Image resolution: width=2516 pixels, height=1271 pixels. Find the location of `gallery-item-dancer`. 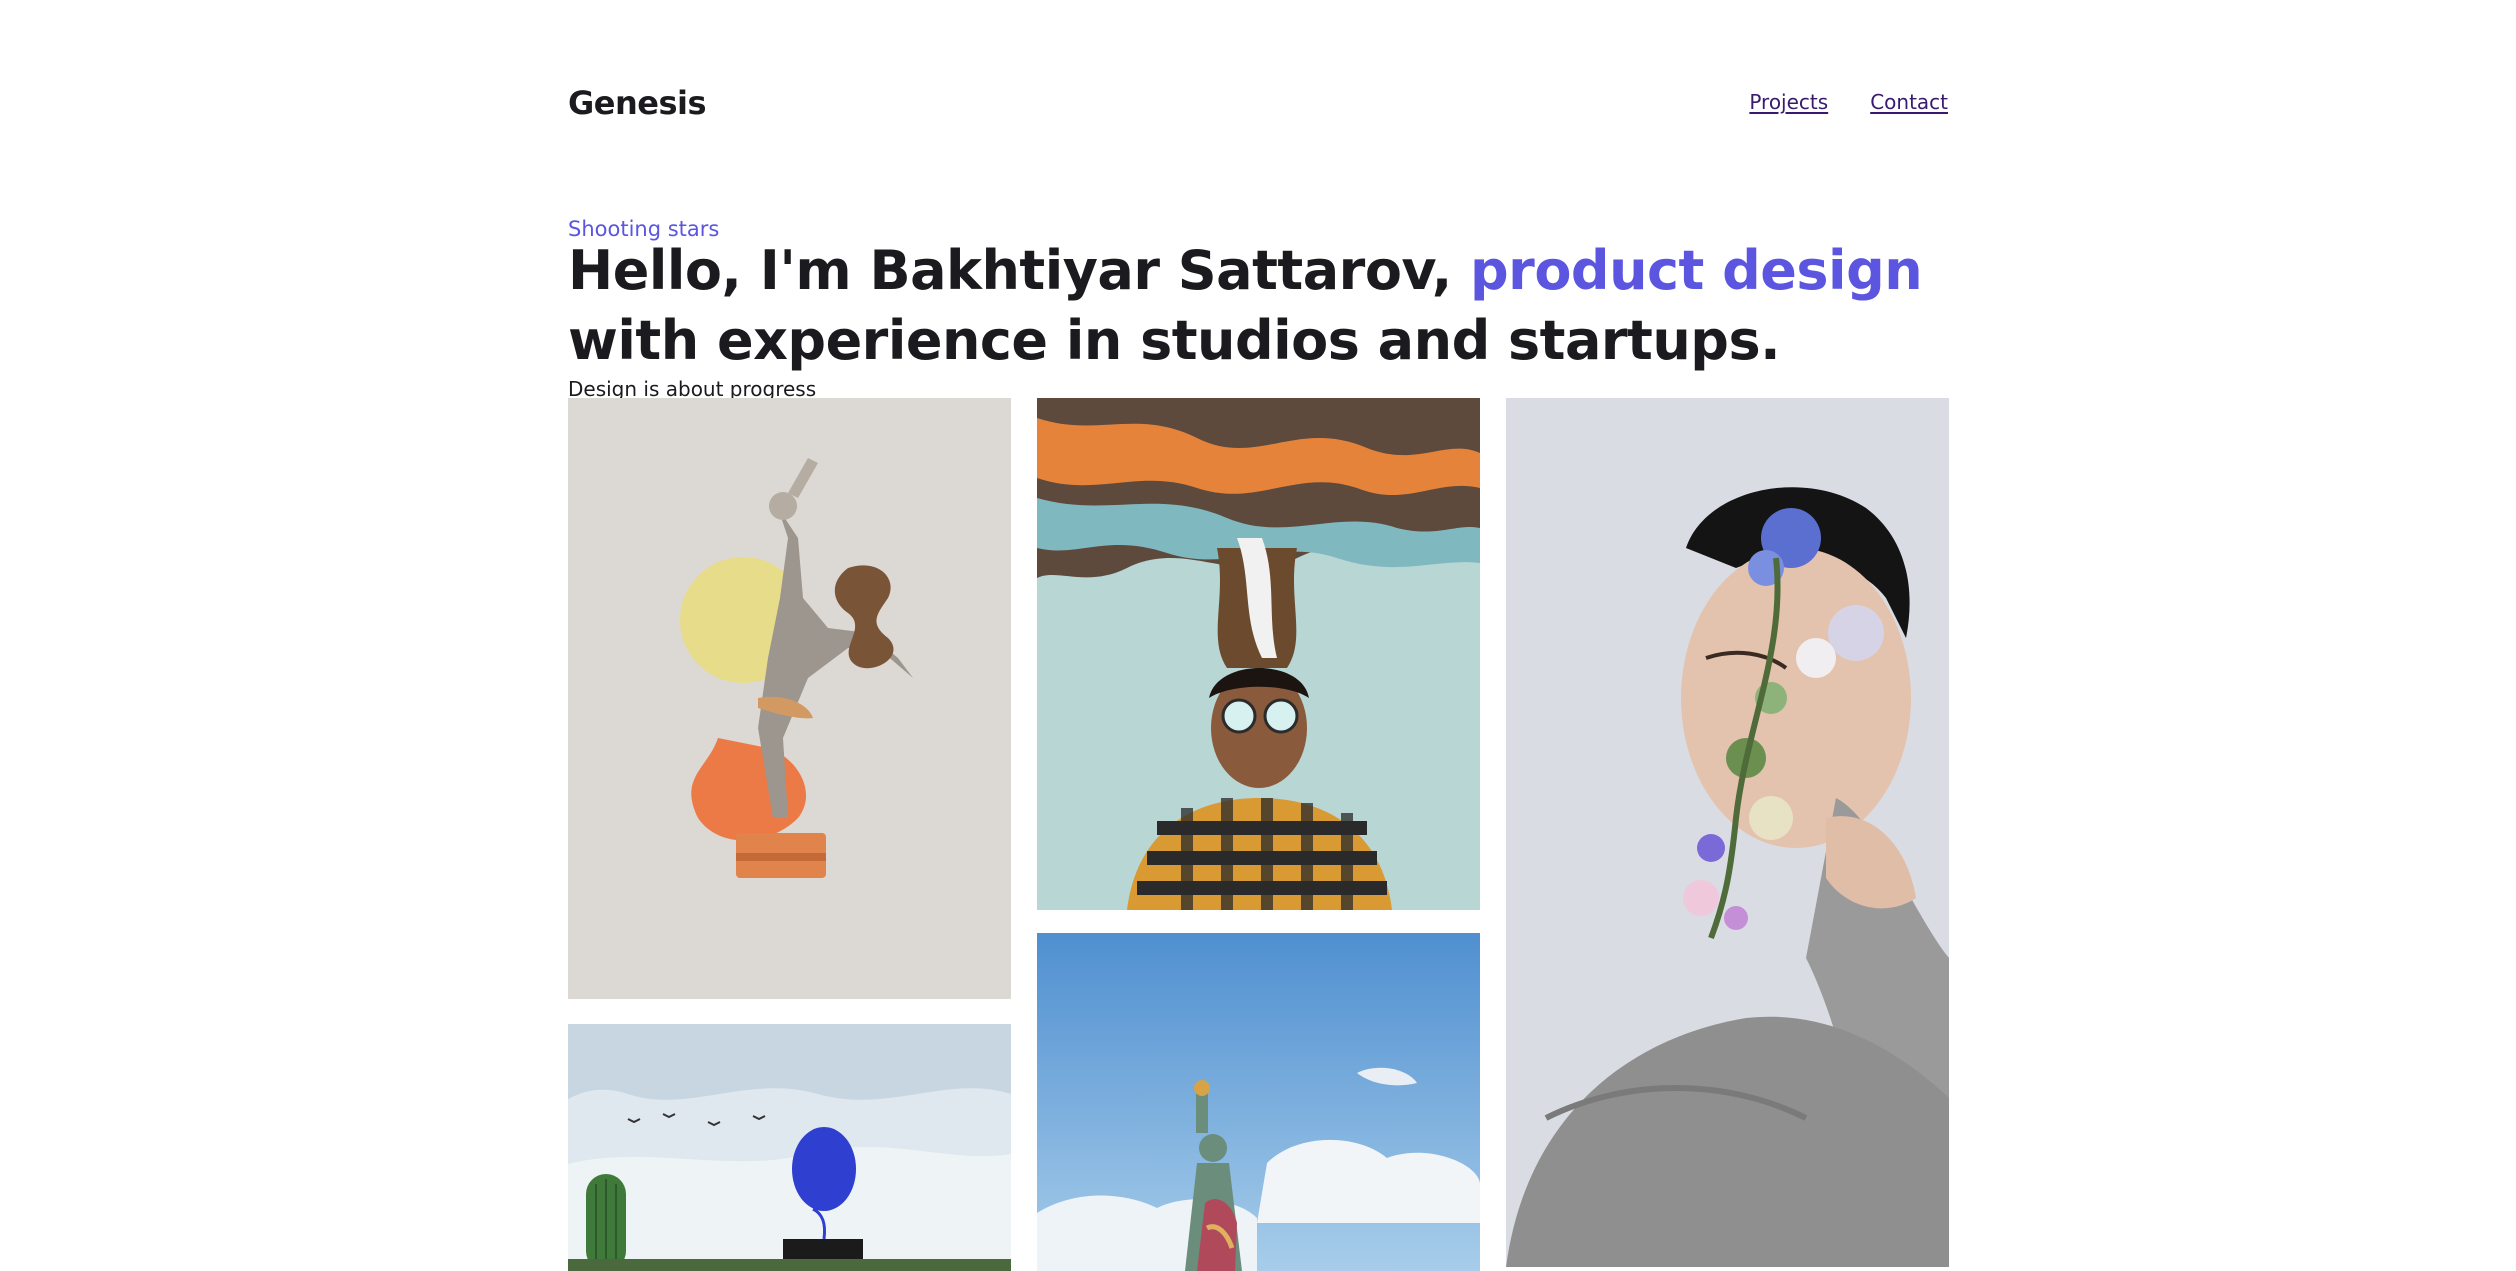

gallery-item-dancer is located at coordinates (789, 698).